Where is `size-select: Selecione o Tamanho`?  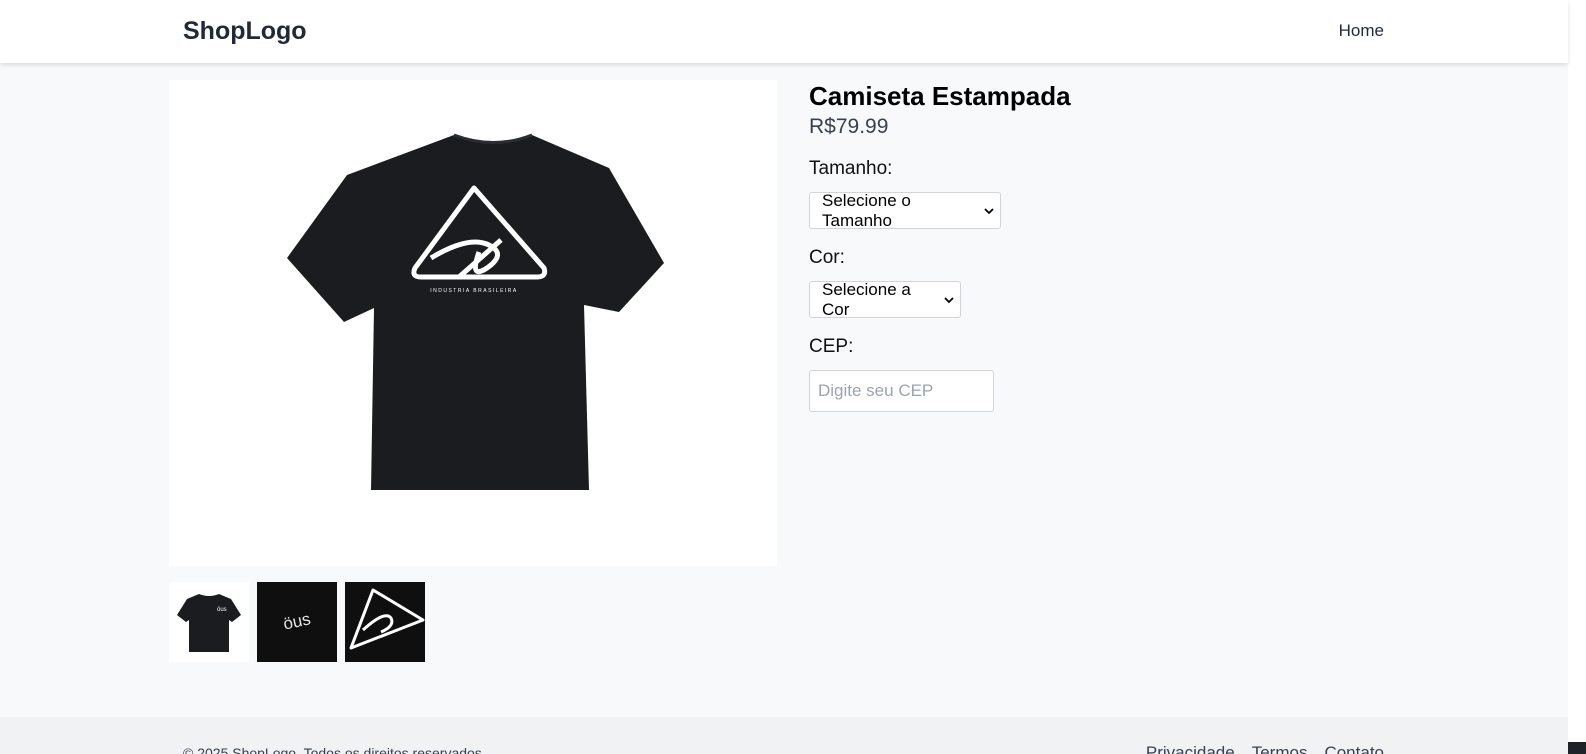
size-select: Selecione o Tamanho is located at coordinates (905, 210).